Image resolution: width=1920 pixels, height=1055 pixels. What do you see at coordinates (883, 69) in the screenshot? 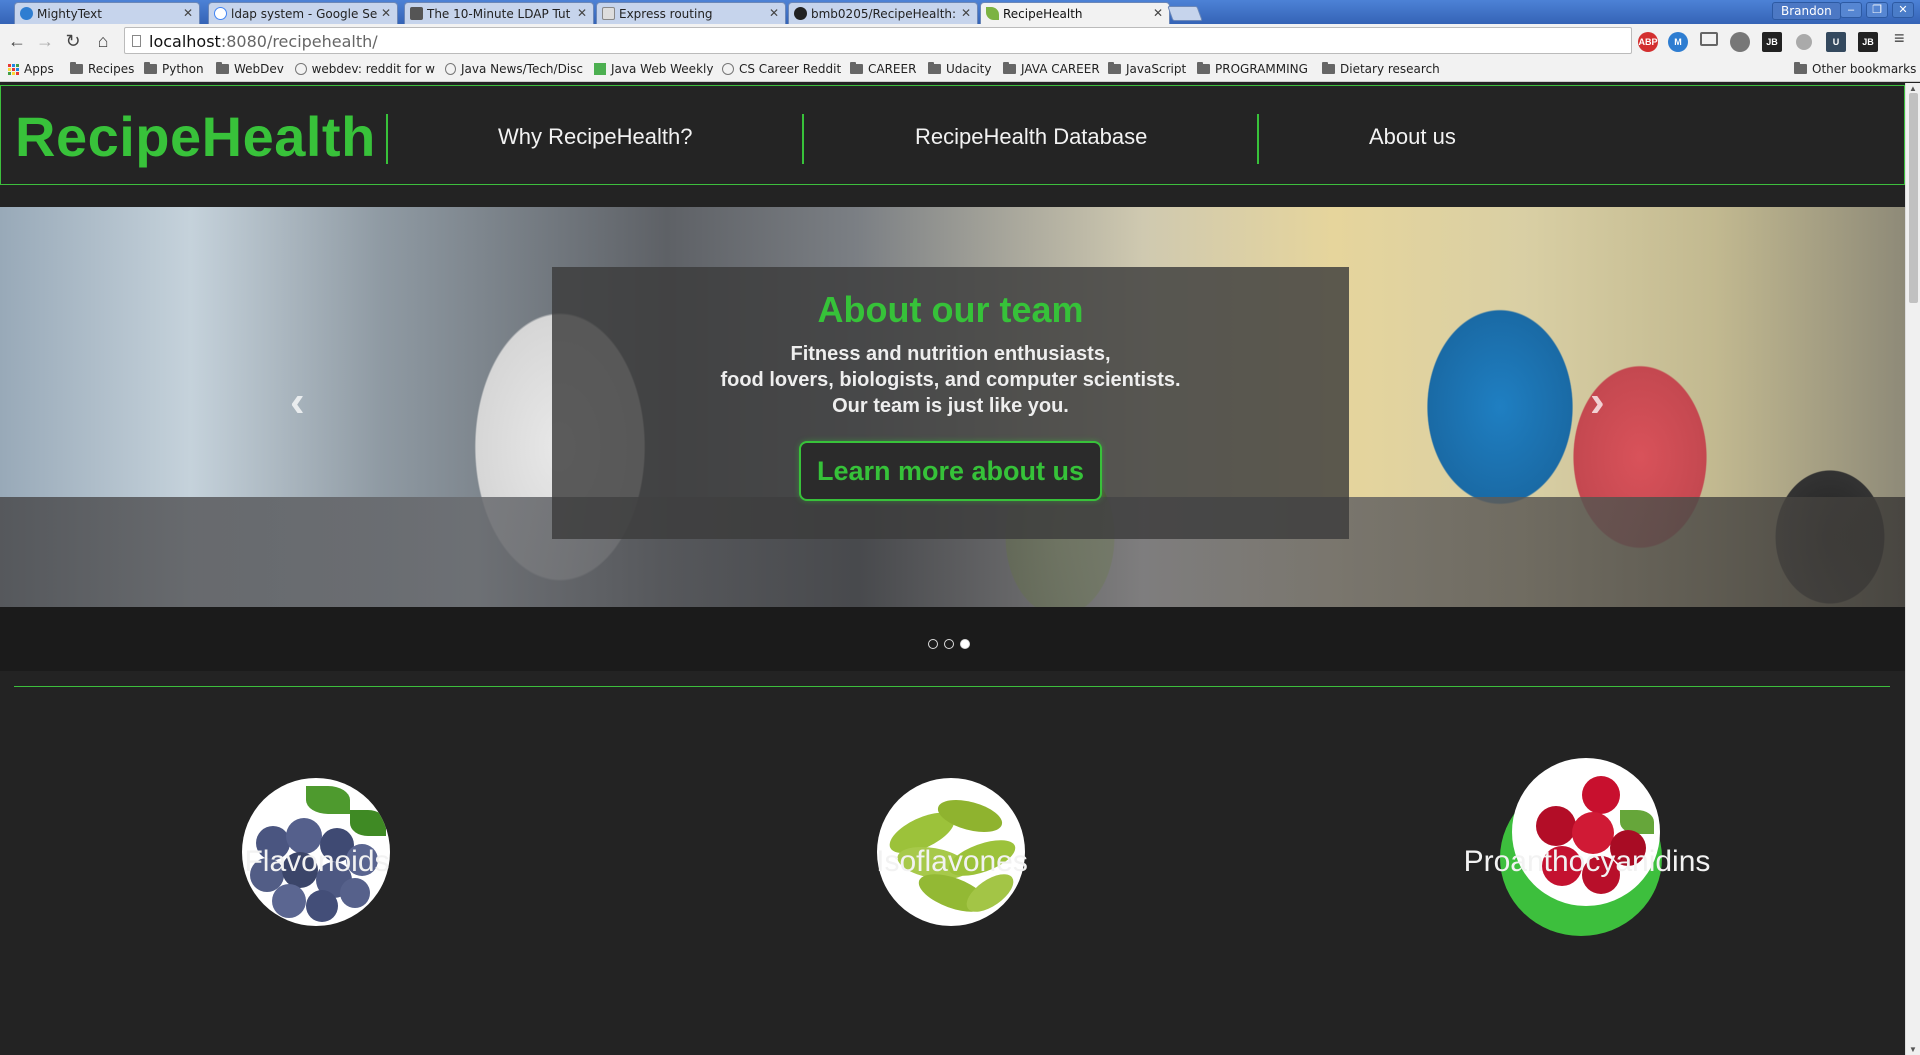
I see `bookmark-career: CAREER` at bounding box center [883, 69].